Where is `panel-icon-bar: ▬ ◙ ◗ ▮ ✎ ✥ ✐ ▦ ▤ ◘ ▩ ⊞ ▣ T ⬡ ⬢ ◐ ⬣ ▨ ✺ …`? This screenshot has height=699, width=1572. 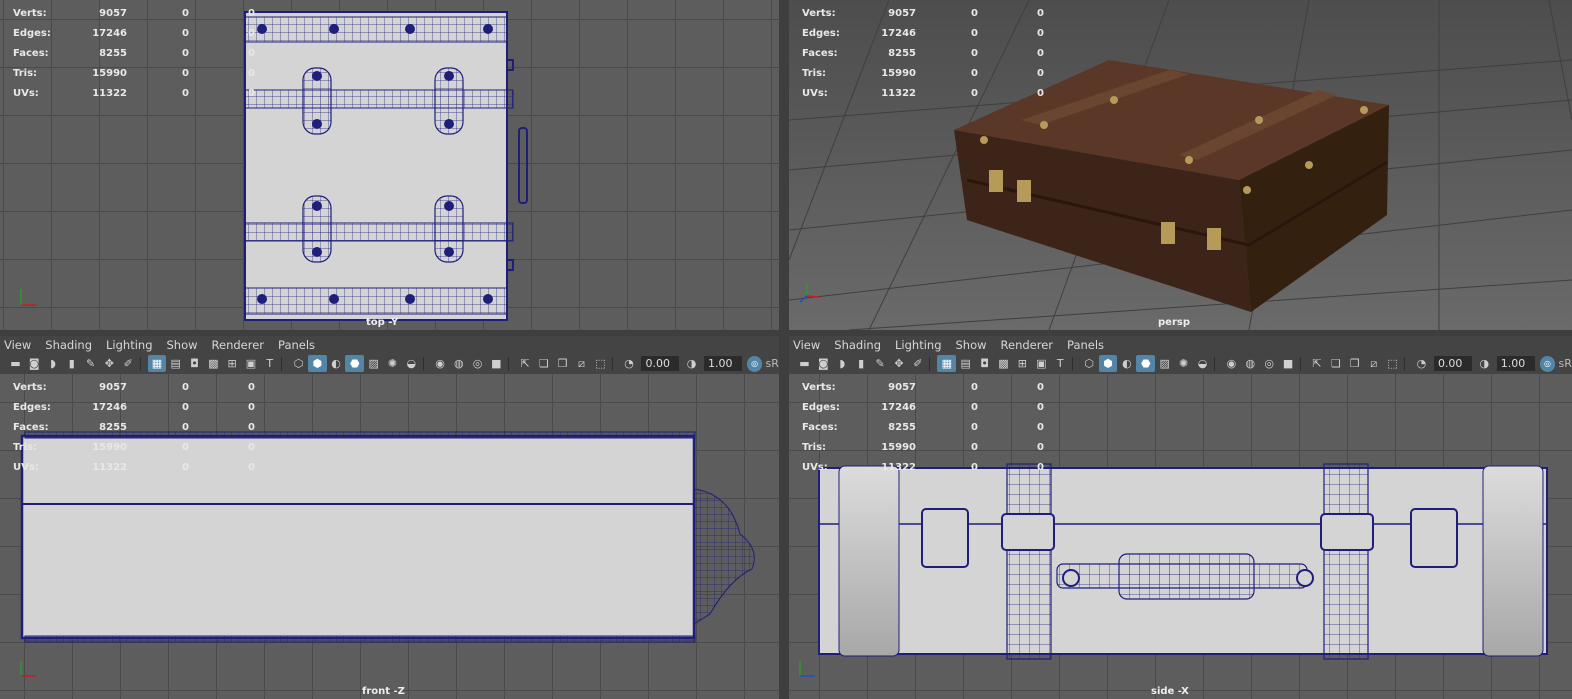 panel-icon-bar: ▬ ◙ ◗ ▮ ✎ ✥ ✐ ▦ ▤ ◘ ▩ ⊞ ▣ T ⬡ ⬢ ◐ ⬣ ▨ ✺ … is located at coordinates (1180, 363).